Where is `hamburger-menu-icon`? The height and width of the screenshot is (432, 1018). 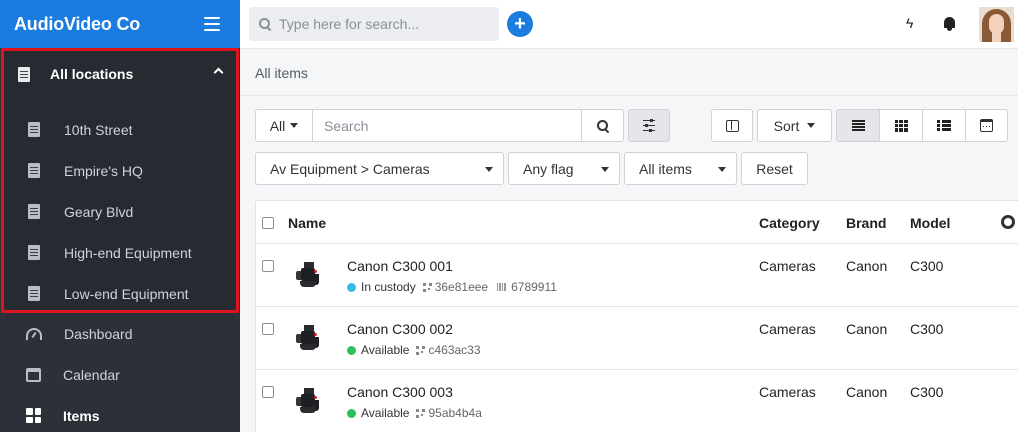 hamburger-menu-icon is located at coordinates (212, 24).